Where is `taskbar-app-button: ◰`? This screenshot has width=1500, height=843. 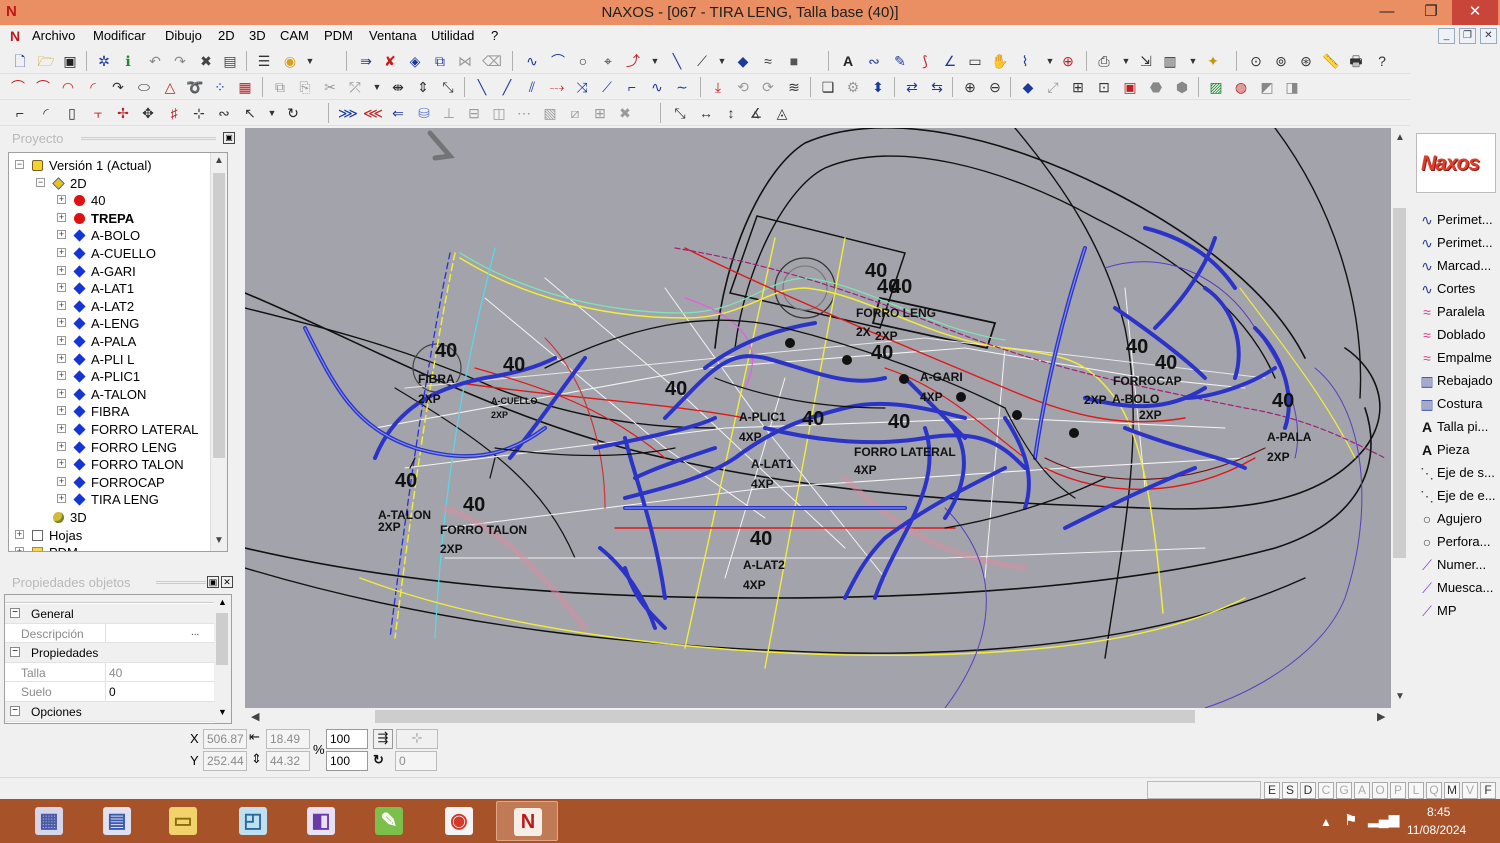 taskbar-app-button: ◰ is located at coordinates (253, 821).